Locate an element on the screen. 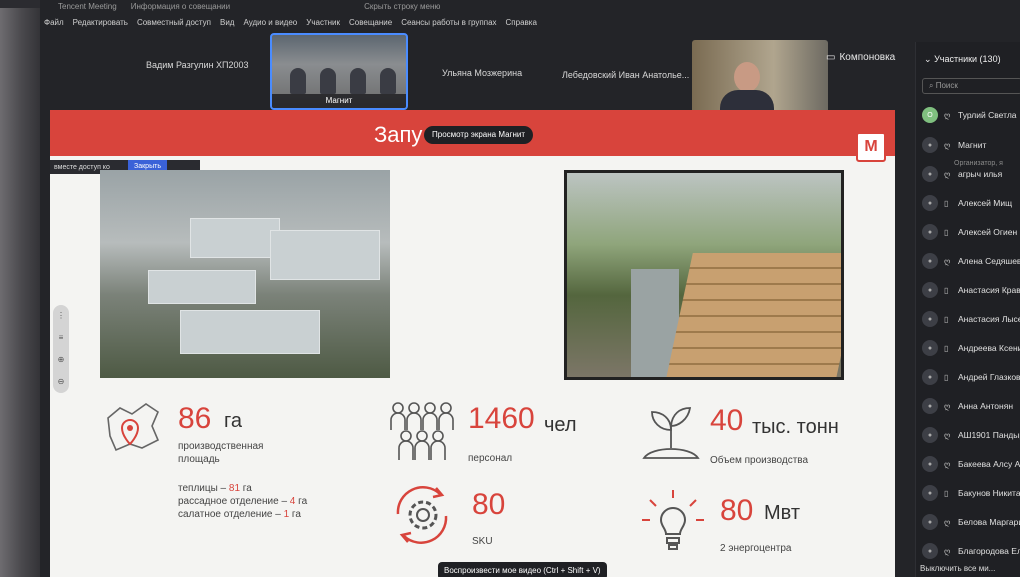 This screenshot has height=577, width=1020. participant-row: ● ▯ Анастасия Лысе is located at coordinates (971, 319).